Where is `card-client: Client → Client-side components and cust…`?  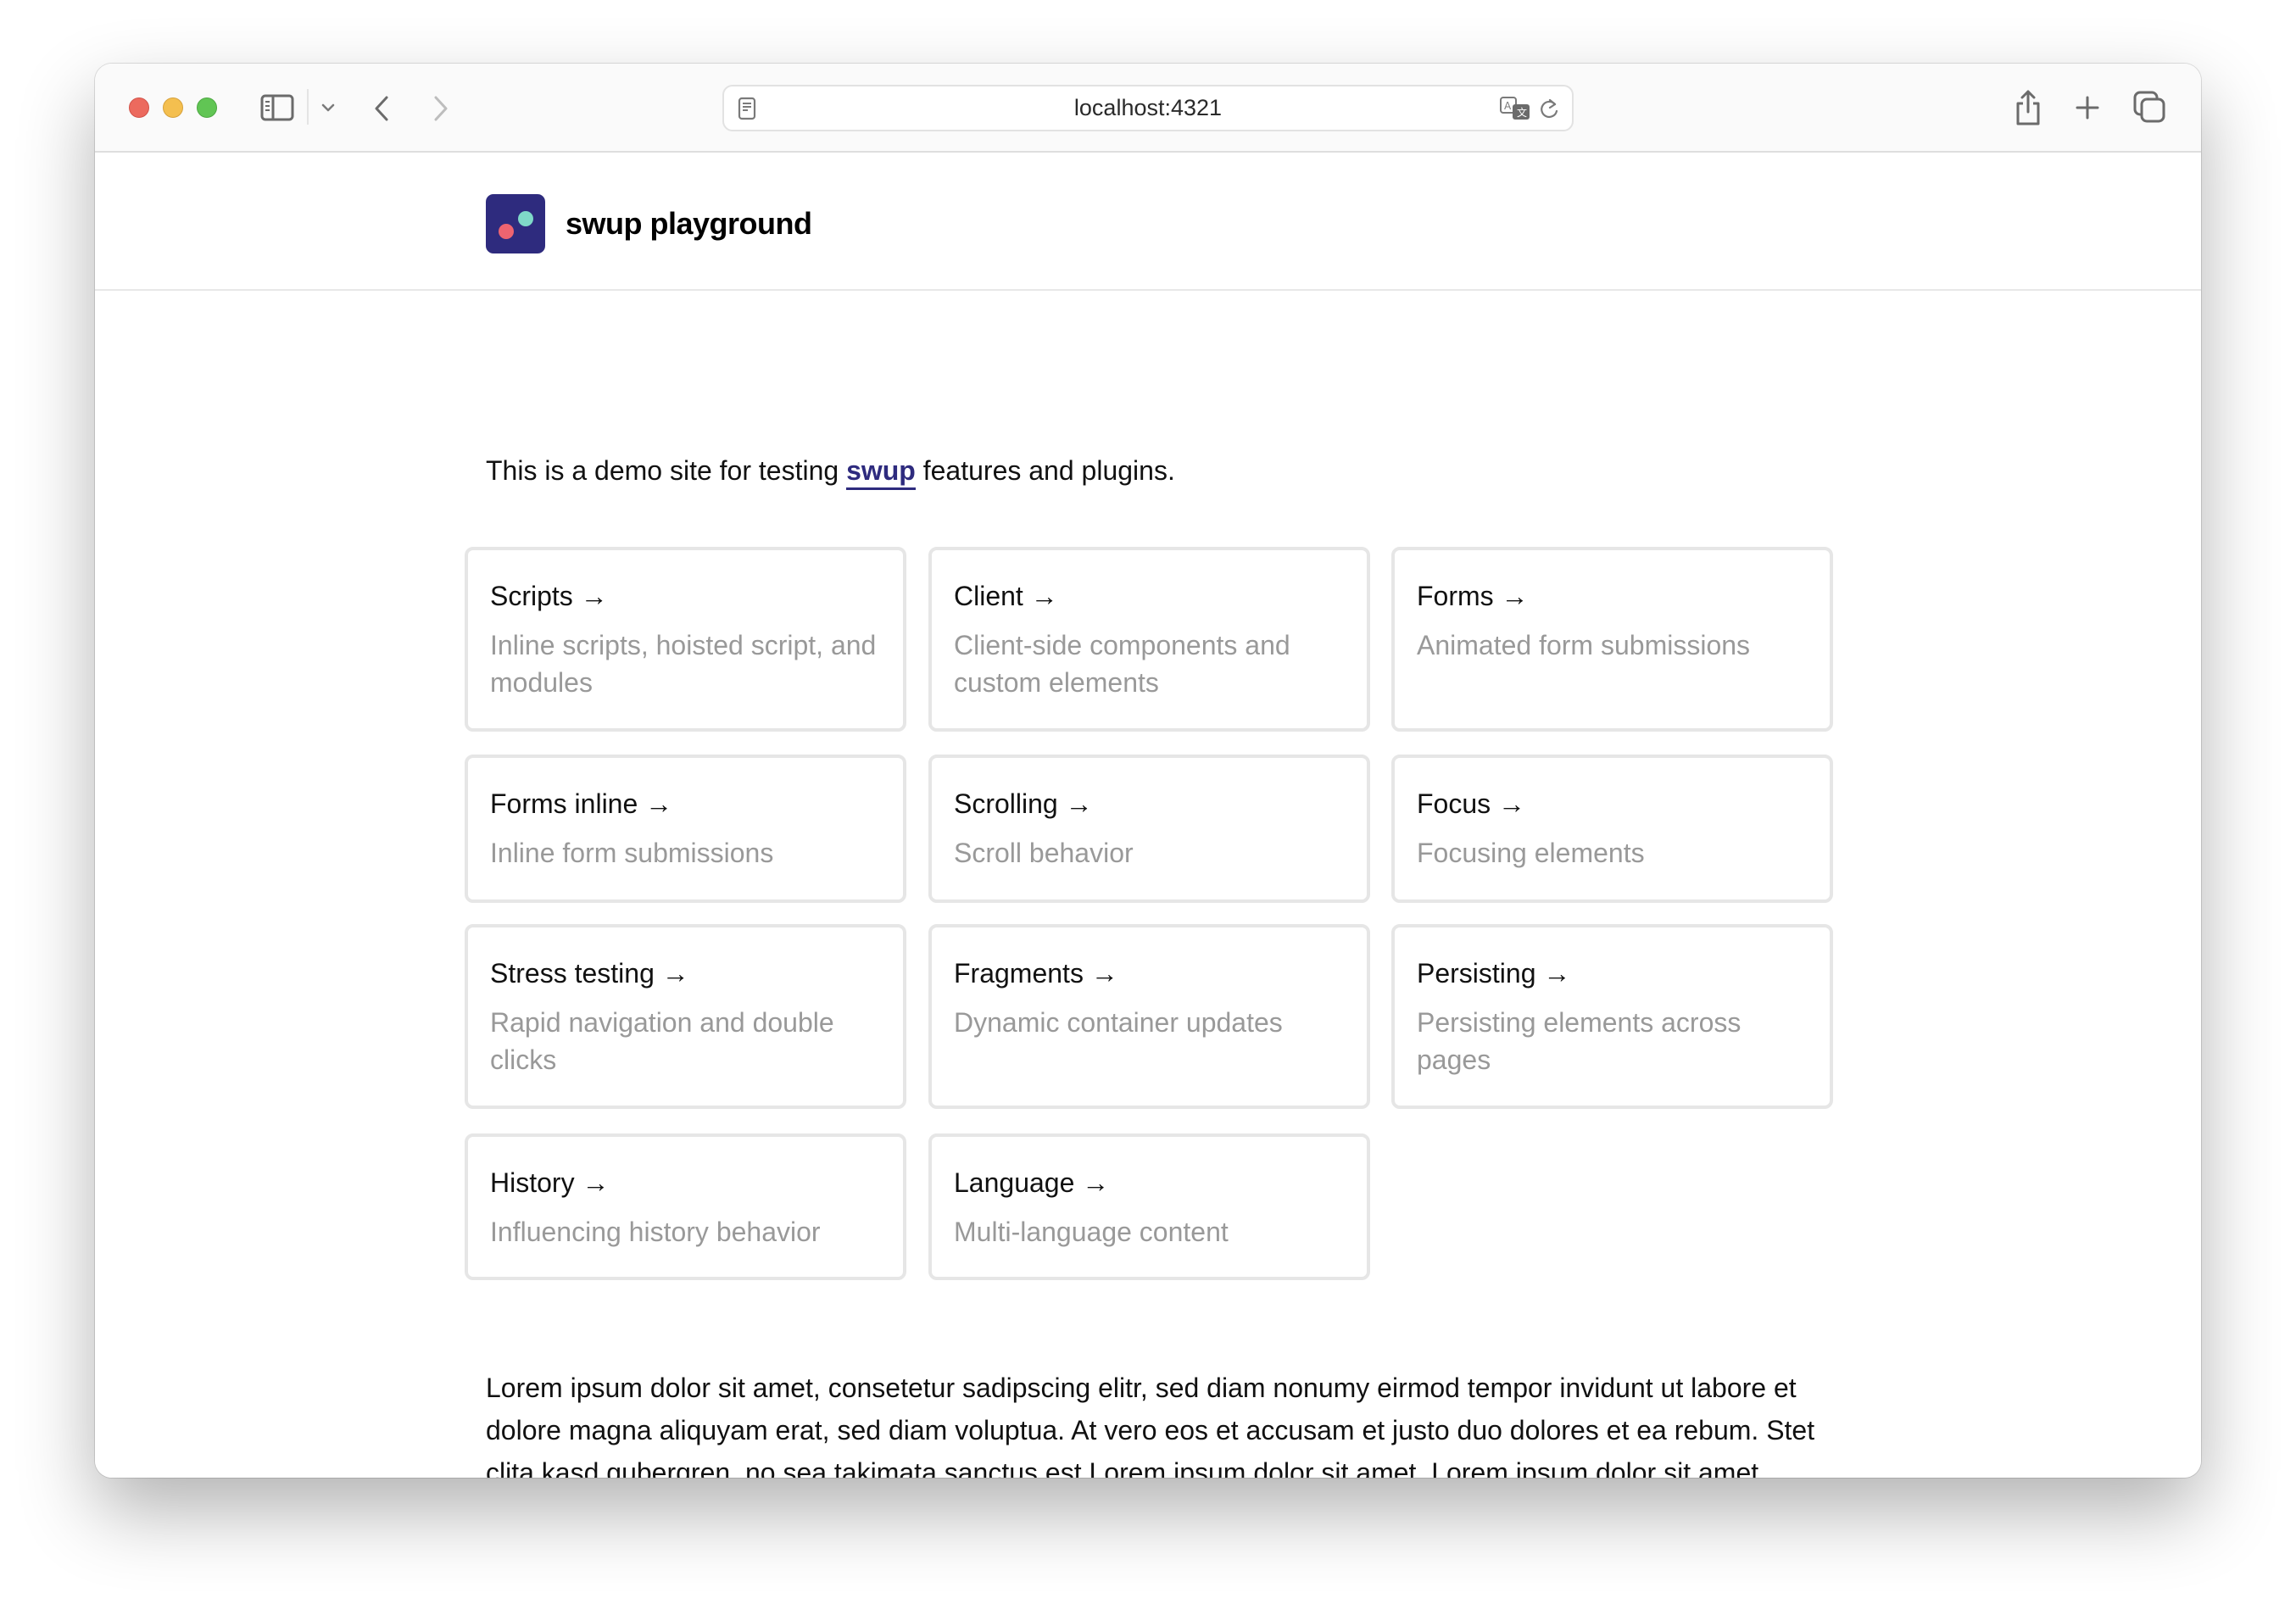
card-client: Client → Client-side components and cust… is located at coordinates (1149, 639).